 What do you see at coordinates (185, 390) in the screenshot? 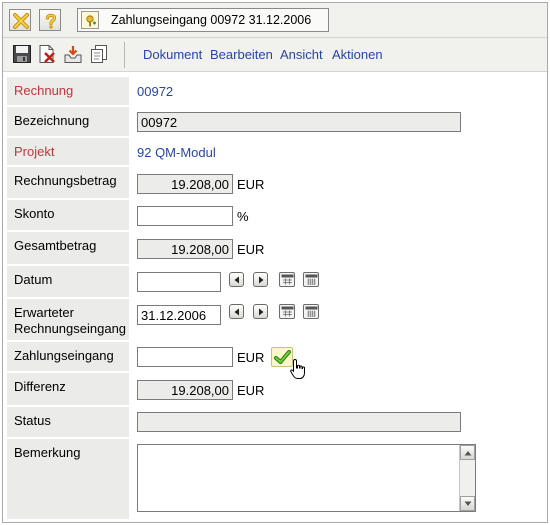
I see `differenz-field` at bounding box center [185, 390].